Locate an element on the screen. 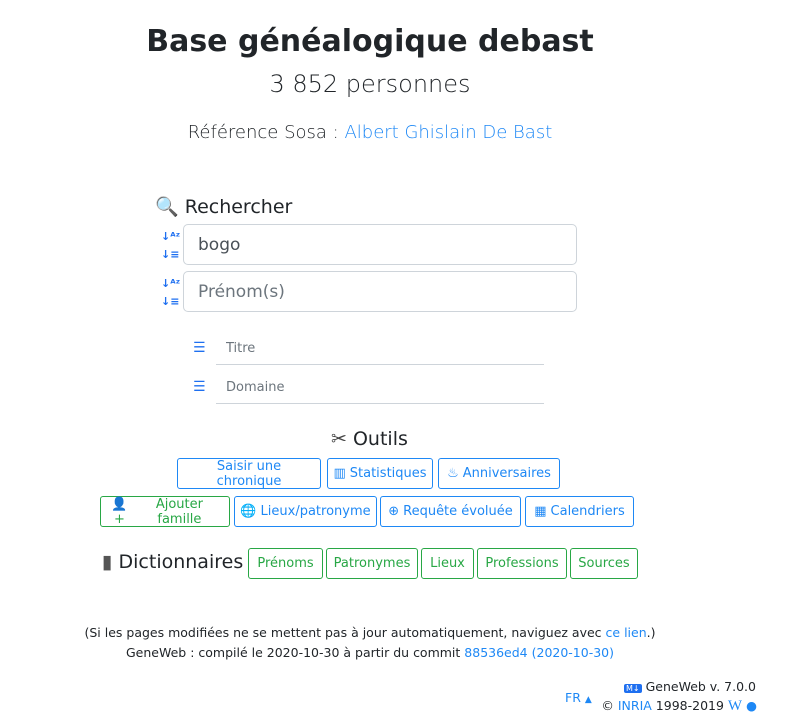 This screenshot has height=721, width=800. label: Patronymes is located at coordinates (372, 563).